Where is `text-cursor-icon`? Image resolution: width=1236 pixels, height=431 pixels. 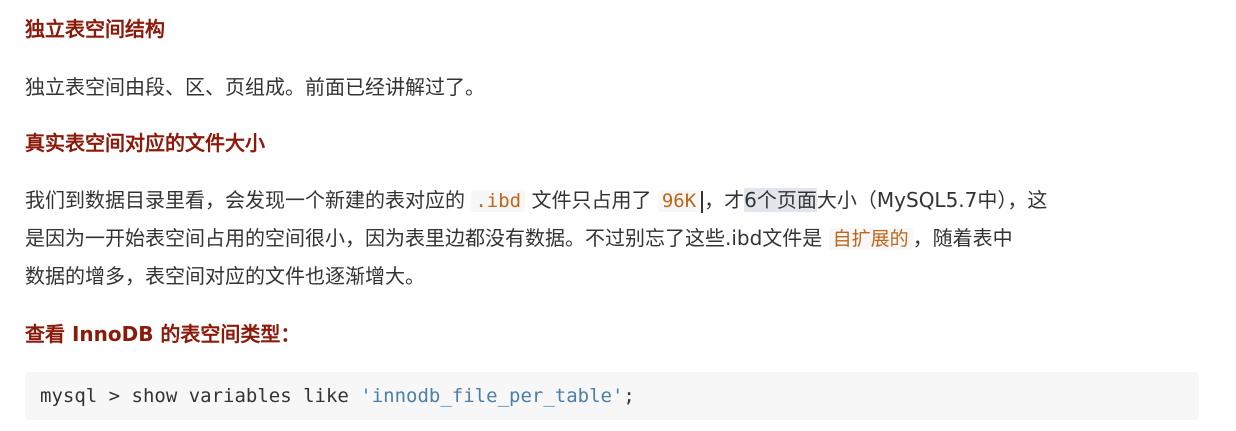
text-cursor-icon is located at coordinates (702, 201).